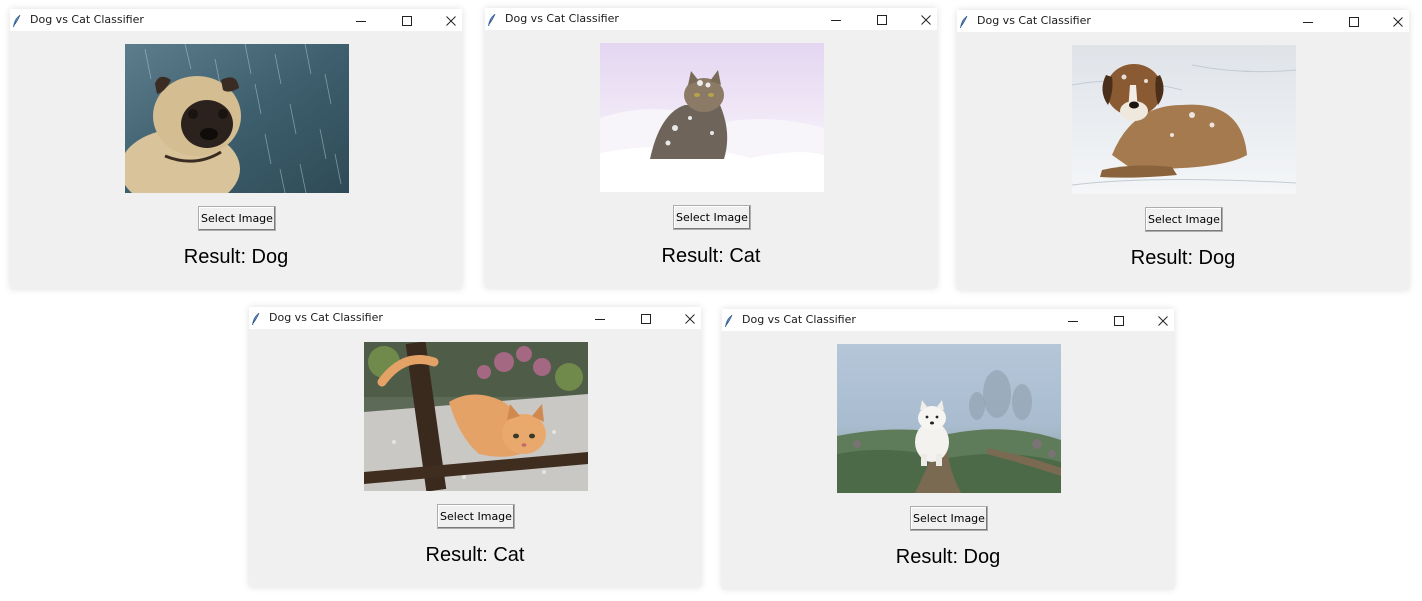 The height and width of the screenshot is (601, 1422). Describe the element at coordinates (237, 118) in the screenshot. I see `selected-image-pug` at that location.